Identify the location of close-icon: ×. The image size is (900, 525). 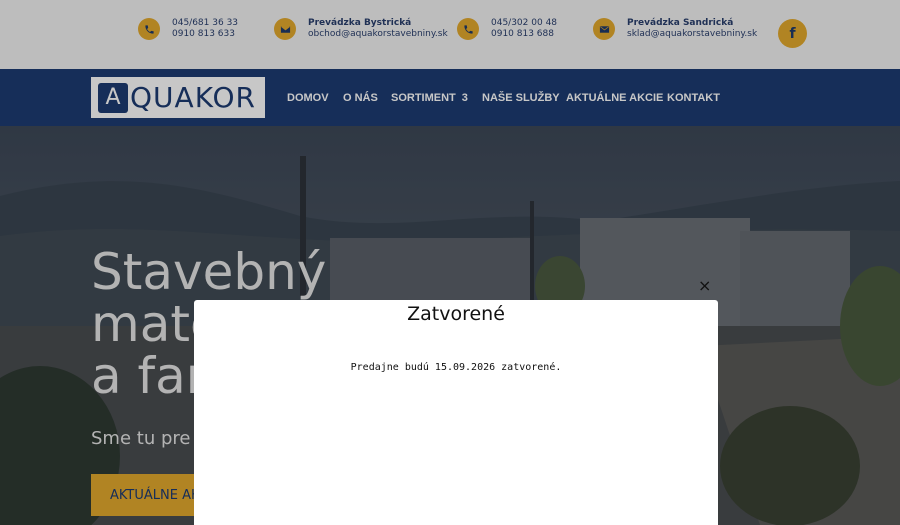
(704, 285).